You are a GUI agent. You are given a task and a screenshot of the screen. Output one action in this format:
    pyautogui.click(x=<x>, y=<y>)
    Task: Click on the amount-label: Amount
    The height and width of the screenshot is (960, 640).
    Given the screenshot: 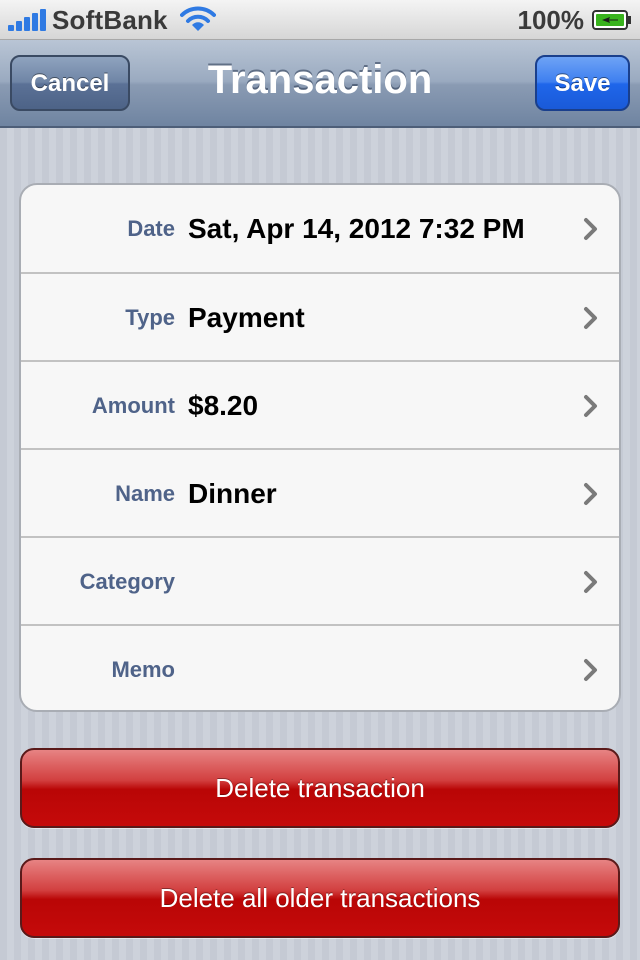 What is the action you would take?
    pyautogui.click(x=133, y=405)
    